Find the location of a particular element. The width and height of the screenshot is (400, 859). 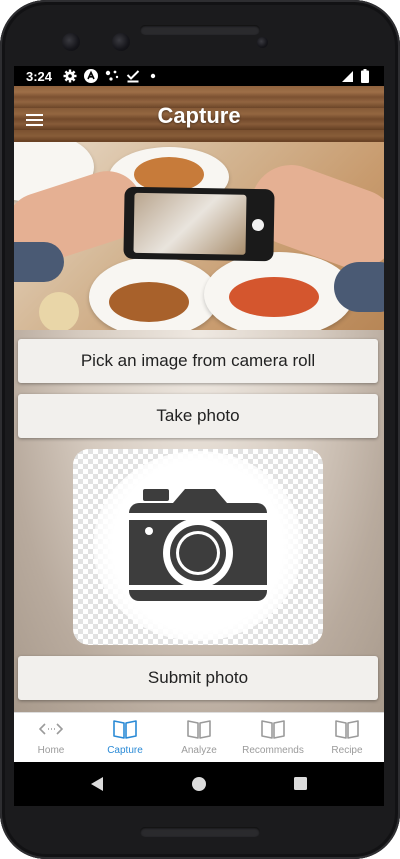

code-arrows-icon is located at coordinates (51, 729).